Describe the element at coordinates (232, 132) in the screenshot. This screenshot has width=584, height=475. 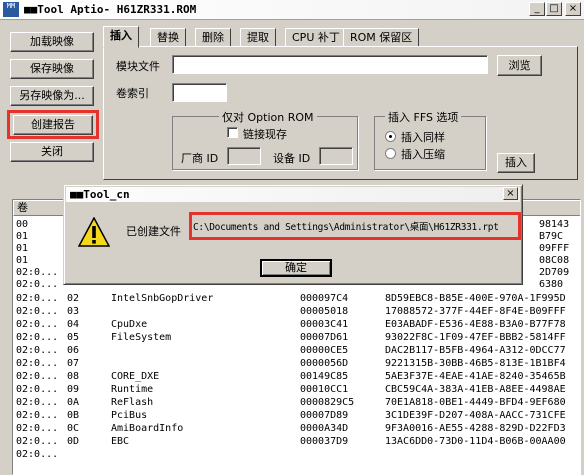
I see `link-existing-checkbox` at that location.